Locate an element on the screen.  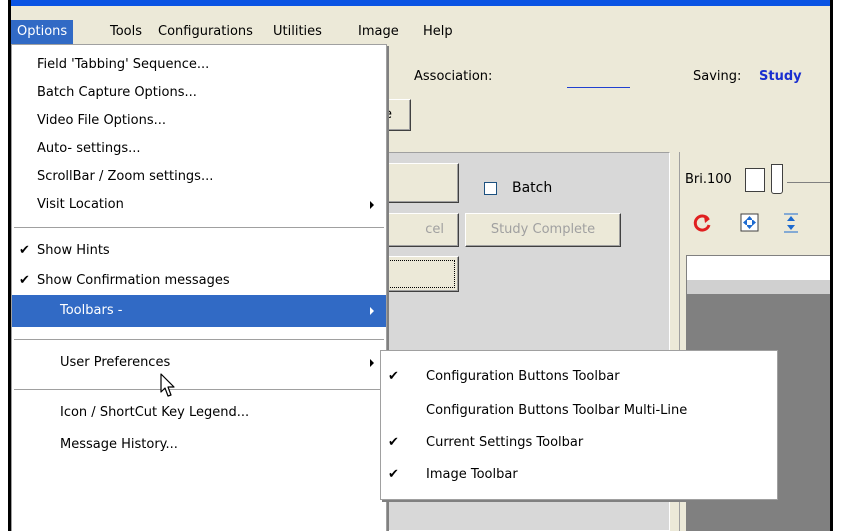
focus-rect is located at coordinates (420, 274).